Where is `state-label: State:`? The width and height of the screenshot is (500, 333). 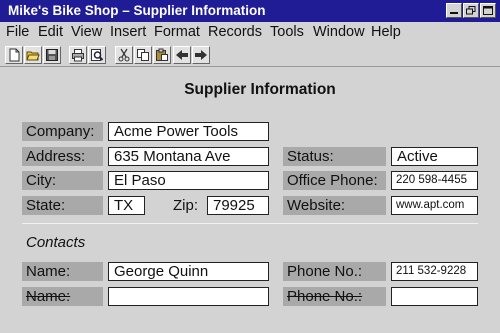
state-label: State: is located at coordinates (62, 205).